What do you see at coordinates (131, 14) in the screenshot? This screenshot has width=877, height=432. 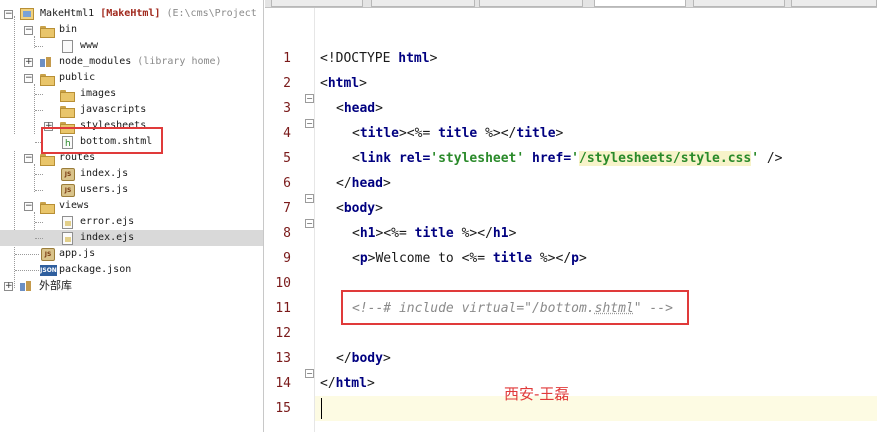 I see `tree-item-project: − MakeHtml1 [MakeHtml] (E:\cms\Project` at bounding box center [131, 14].